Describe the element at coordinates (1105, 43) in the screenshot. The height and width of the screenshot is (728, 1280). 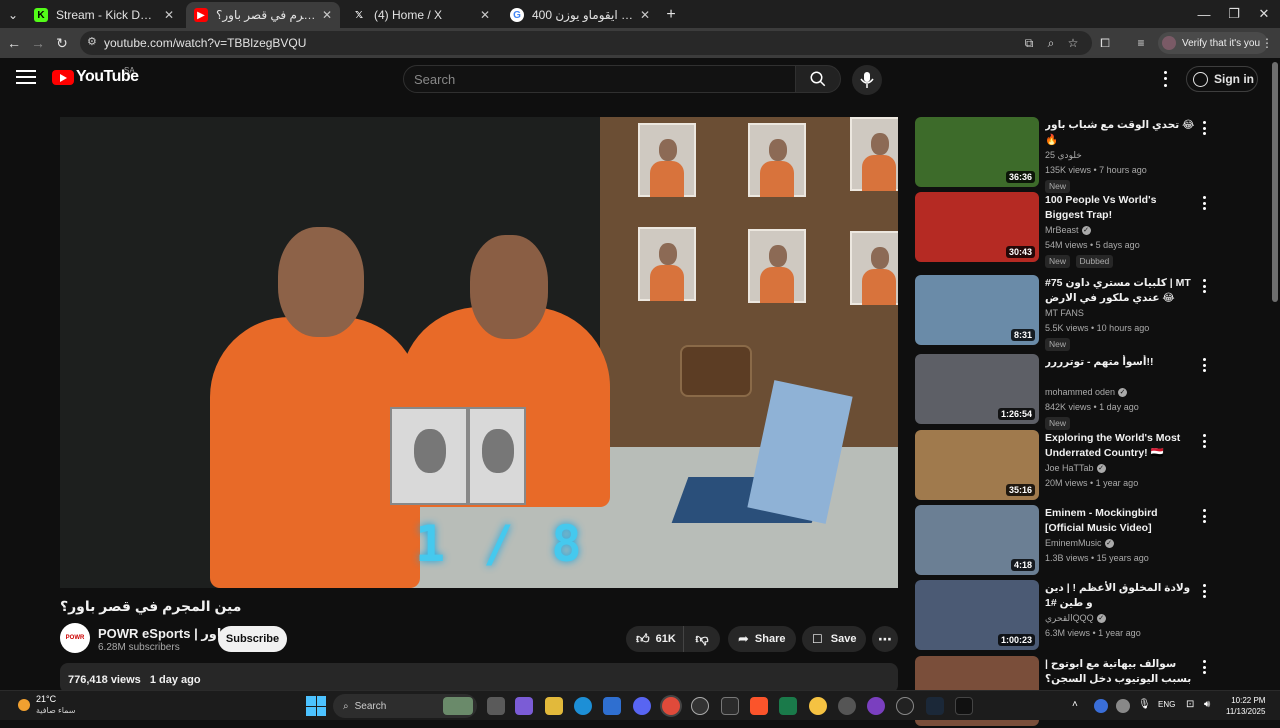
I see `extensions-icon: ⧠` at that location.